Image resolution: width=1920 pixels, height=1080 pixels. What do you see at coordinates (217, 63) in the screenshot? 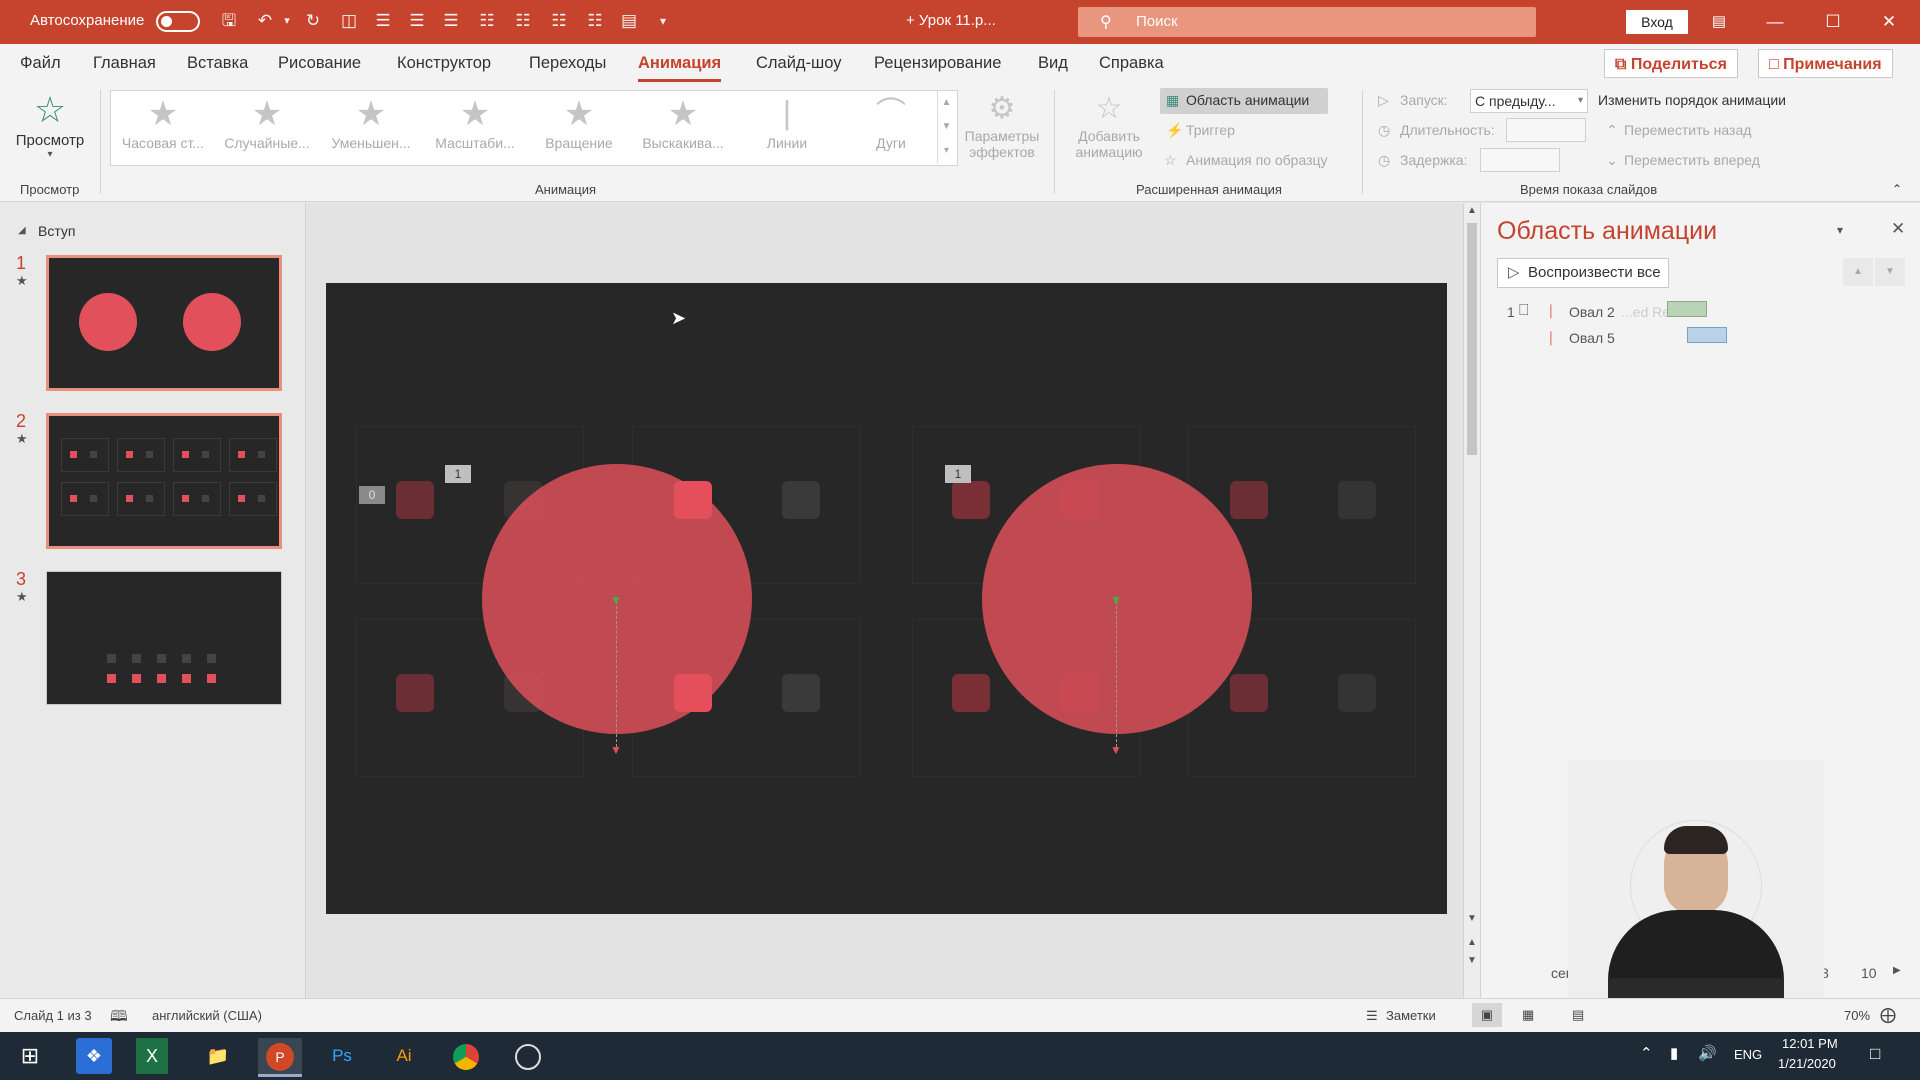
I see `tab-insert: Вставка` at bounding box center [217, 63].